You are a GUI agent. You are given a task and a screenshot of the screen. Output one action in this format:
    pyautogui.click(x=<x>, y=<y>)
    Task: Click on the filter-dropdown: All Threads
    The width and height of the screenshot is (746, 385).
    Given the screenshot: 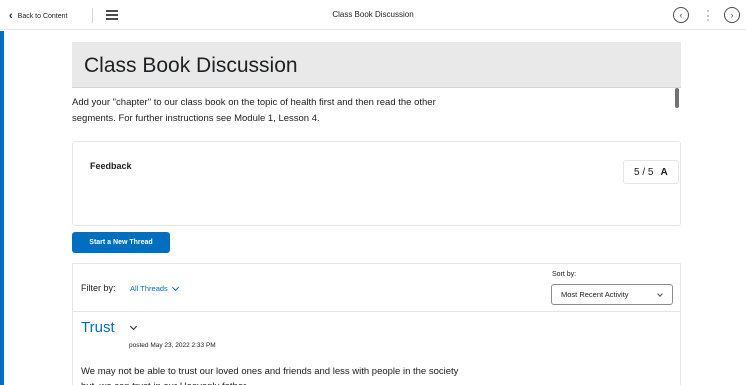 What is the action you would take?
    pyautogui.click(x=154, y=288)
    